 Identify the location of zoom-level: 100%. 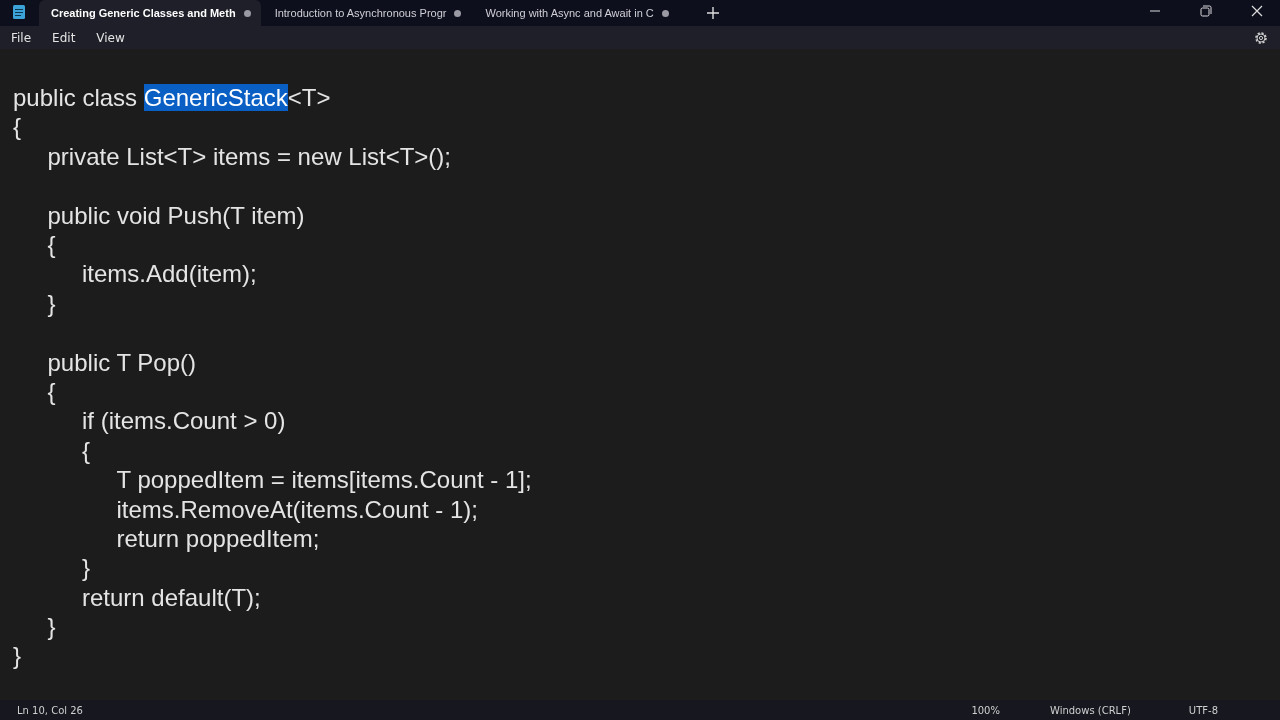
(985, 710).